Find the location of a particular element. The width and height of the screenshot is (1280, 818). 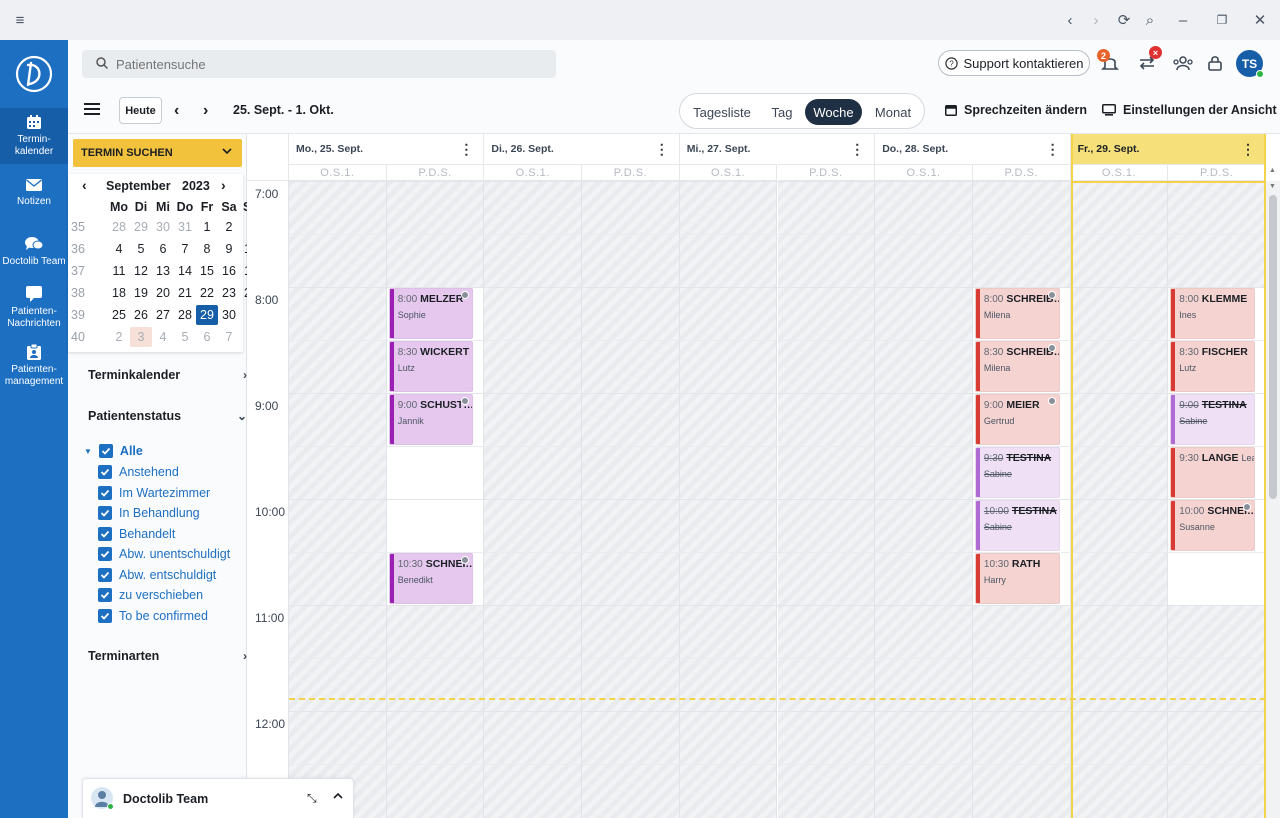

appointment: 8:30 SCHREIB… Milena is located at coordinates (1017, 366).